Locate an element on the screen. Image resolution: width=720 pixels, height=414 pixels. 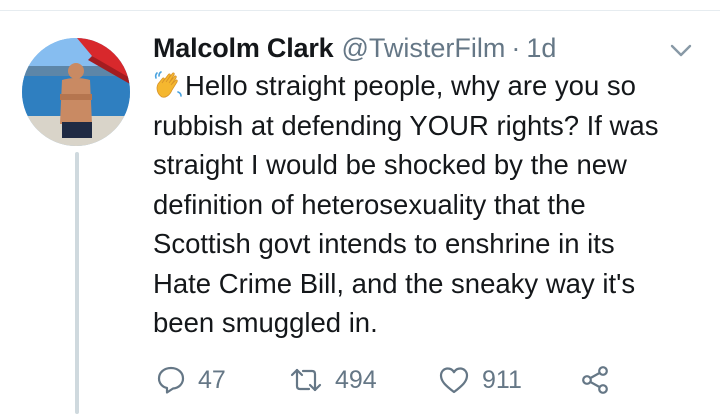
reply-count: 47 is located at coordinates (212, 379).